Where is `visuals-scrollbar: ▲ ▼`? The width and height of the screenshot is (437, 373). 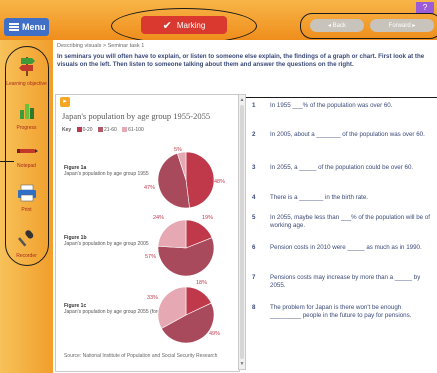
visuals-scrollbar: ▲ ▼ is located at coordinates (242, 232).